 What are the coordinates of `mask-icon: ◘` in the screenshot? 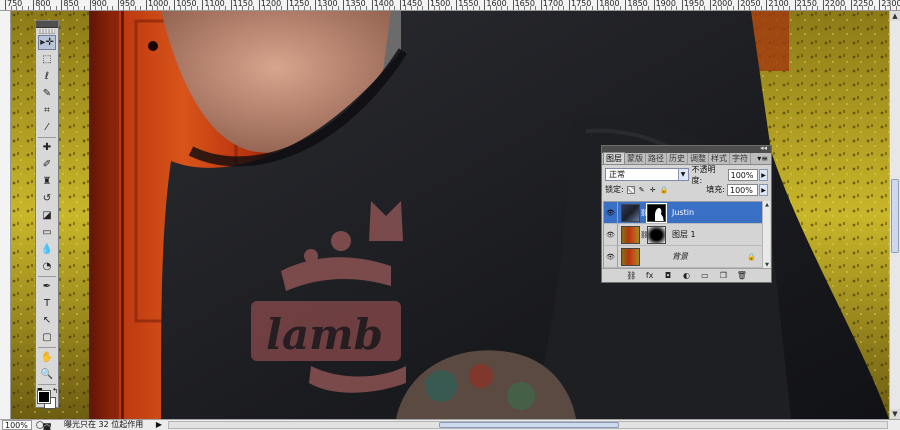 It's located at (668, 275).